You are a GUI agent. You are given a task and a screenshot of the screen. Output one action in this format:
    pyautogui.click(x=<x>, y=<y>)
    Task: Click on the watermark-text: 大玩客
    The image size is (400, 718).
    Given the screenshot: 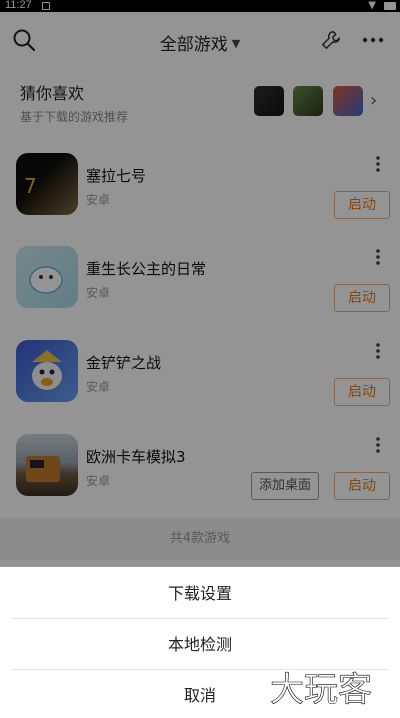 What is the action you would take?
    pyautogui.click(x=321, y=690)
    